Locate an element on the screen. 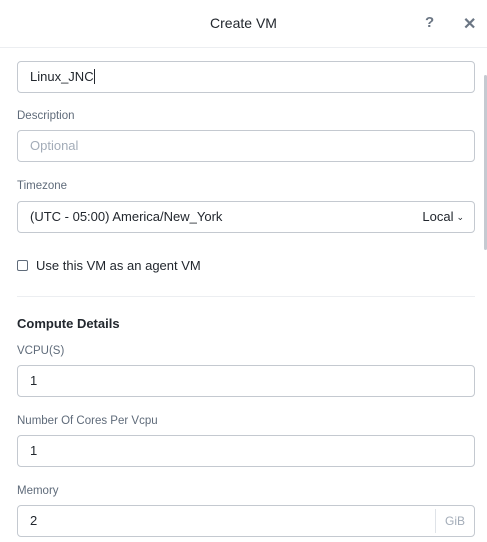  vcpu-input: 1 is located at coordinates (246, 381).